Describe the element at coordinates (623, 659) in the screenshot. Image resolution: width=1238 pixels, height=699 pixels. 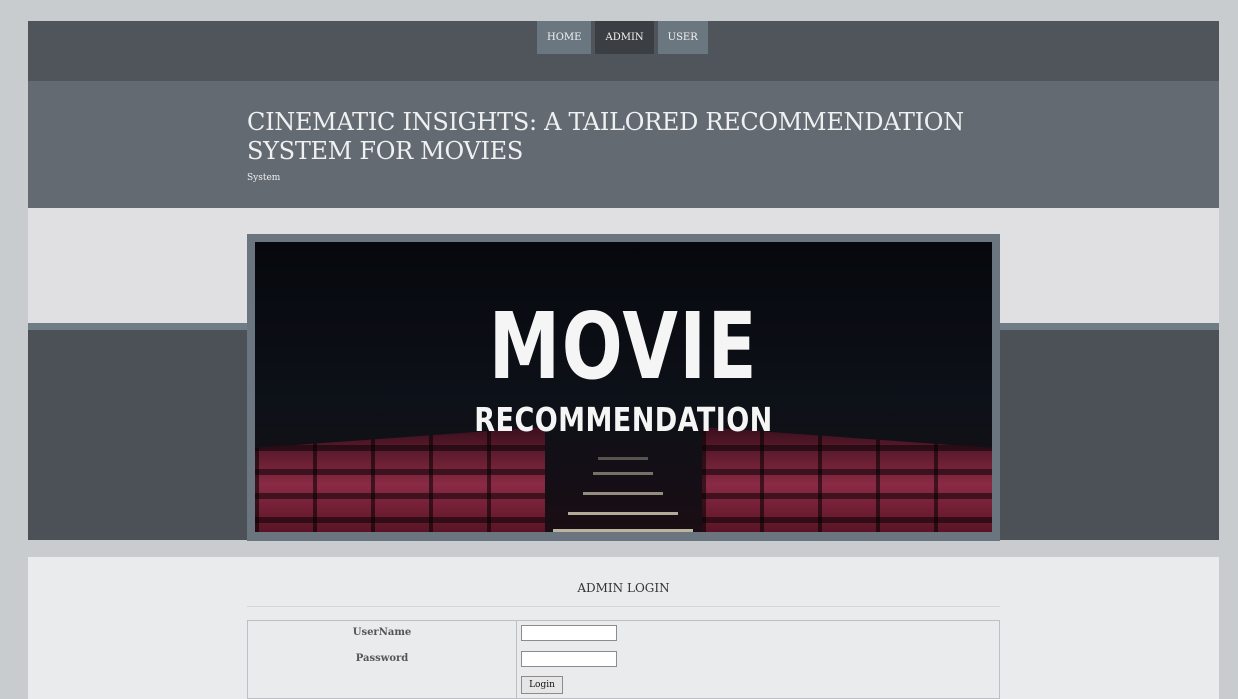
I see `login-form: UserName Password Login` at that location.